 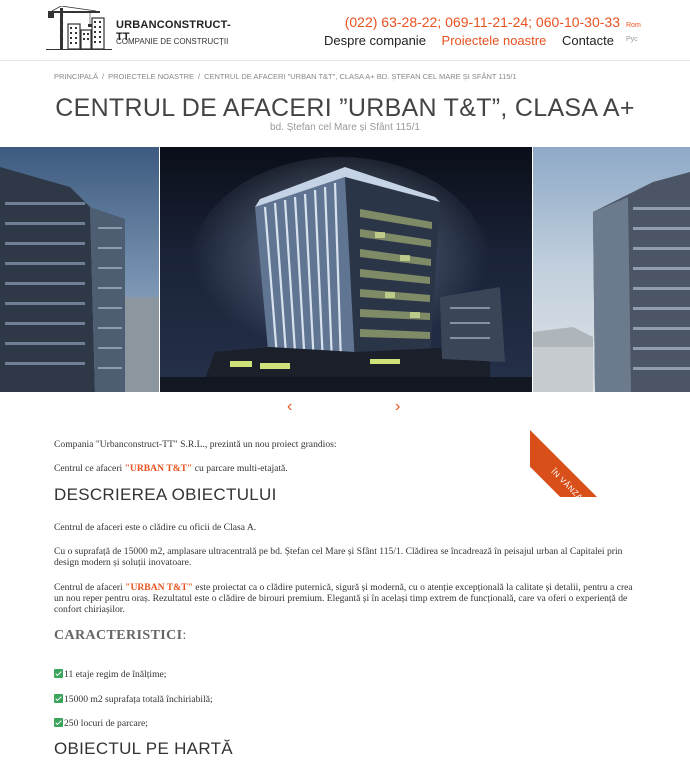 I want to click on center-text-highlight: "URBAN T&T", so click(x=158, y=468).